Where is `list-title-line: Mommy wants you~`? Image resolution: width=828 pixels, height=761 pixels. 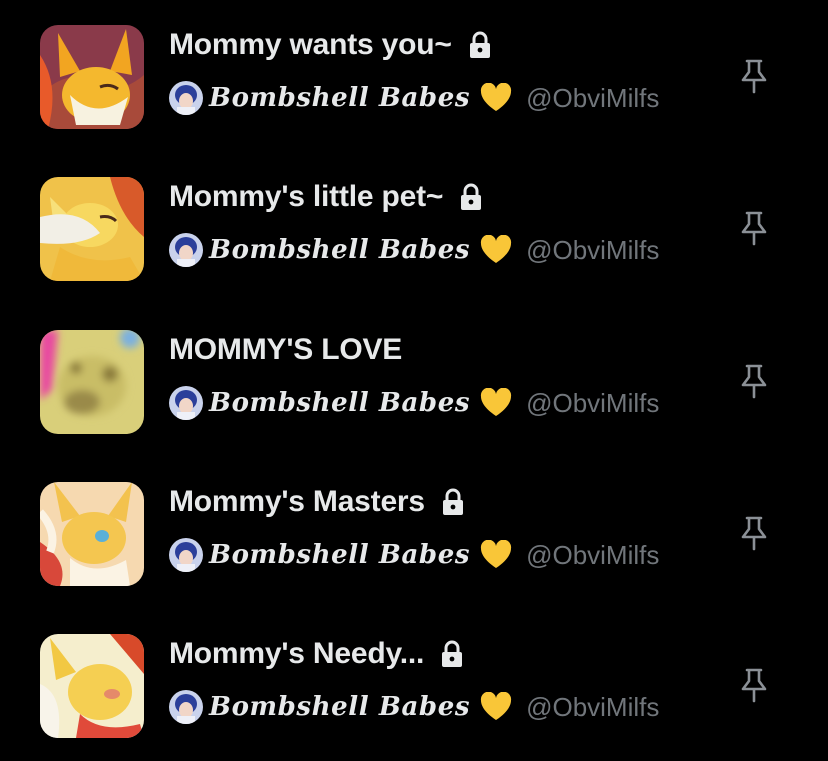 list-title-line: Mommy wants you~ is located at coordinates (330, 45).